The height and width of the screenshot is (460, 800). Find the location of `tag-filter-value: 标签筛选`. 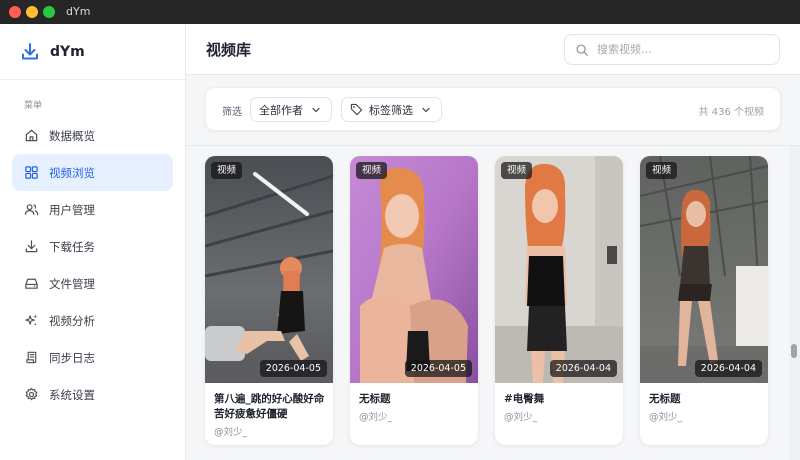

tag-filter-value: 标签筛选 is located at coordinates (391, 110).